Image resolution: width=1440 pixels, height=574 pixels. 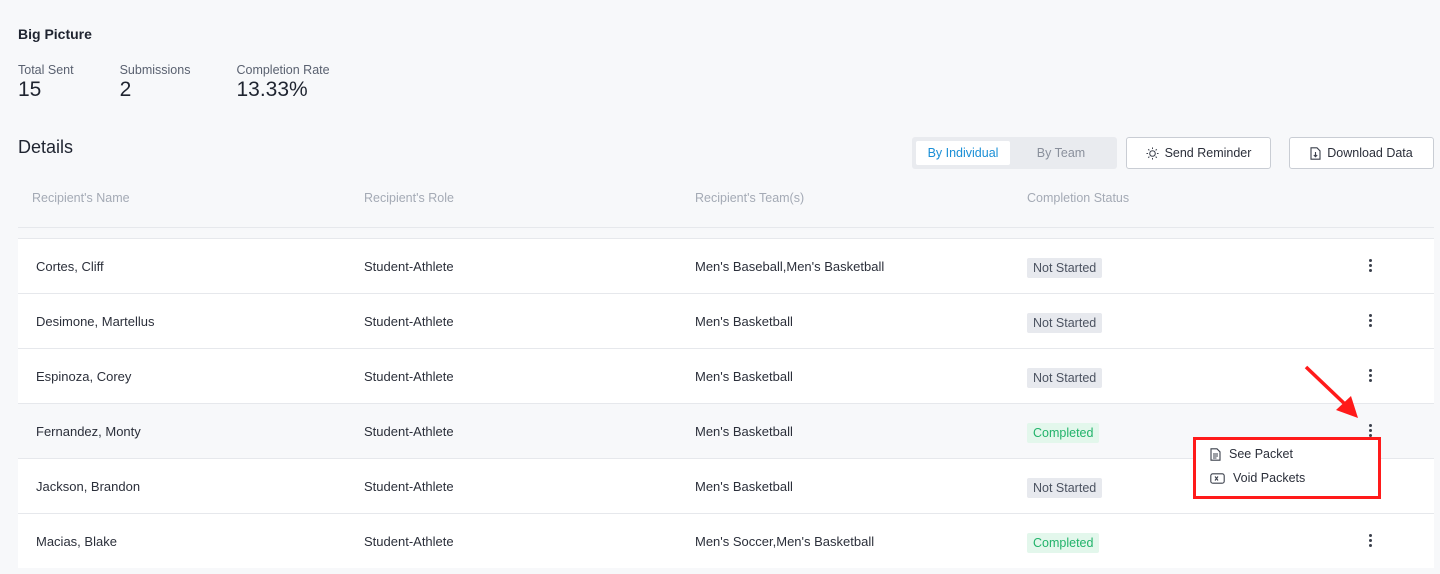 I want to click on stat-label: Total Sent, so click(x=46, y=70).